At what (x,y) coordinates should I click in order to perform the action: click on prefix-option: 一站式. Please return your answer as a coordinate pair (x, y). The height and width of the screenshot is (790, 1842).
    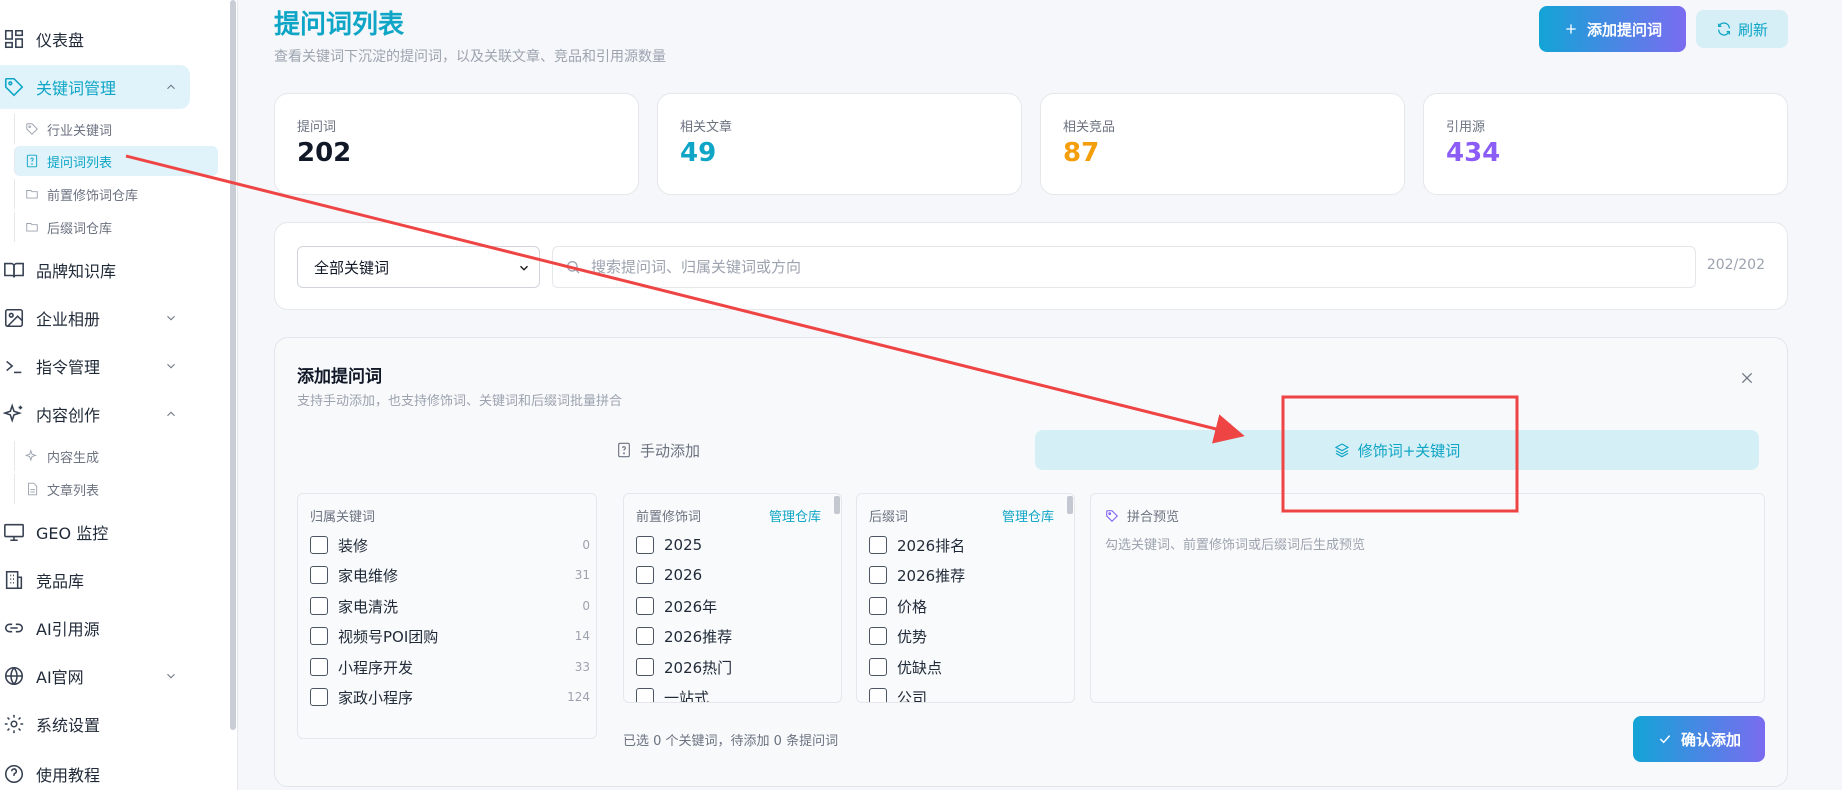
    Looking at the image, I should click on (672, 694).